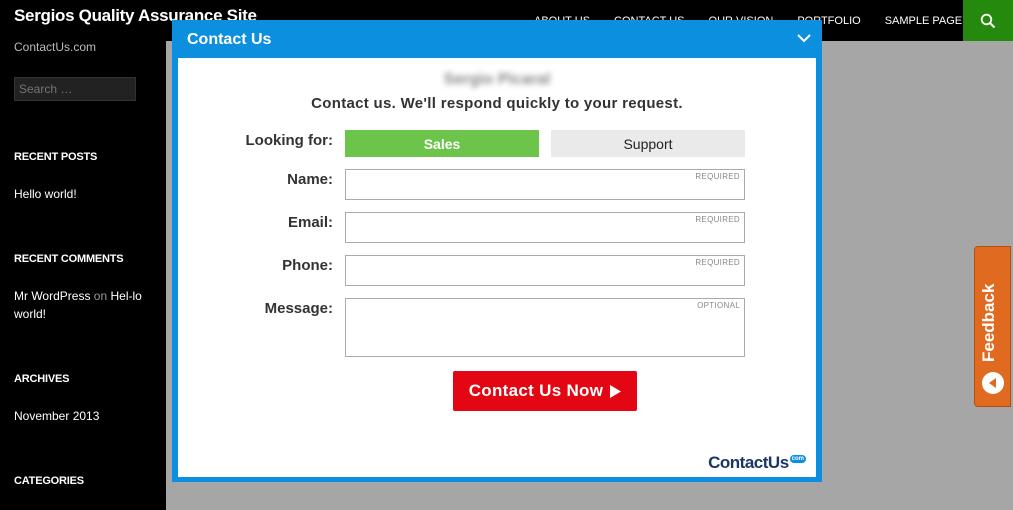 This screenshot has height=510, width=1013. I want to click on feedback-label: Feedback, so click(988, 322).